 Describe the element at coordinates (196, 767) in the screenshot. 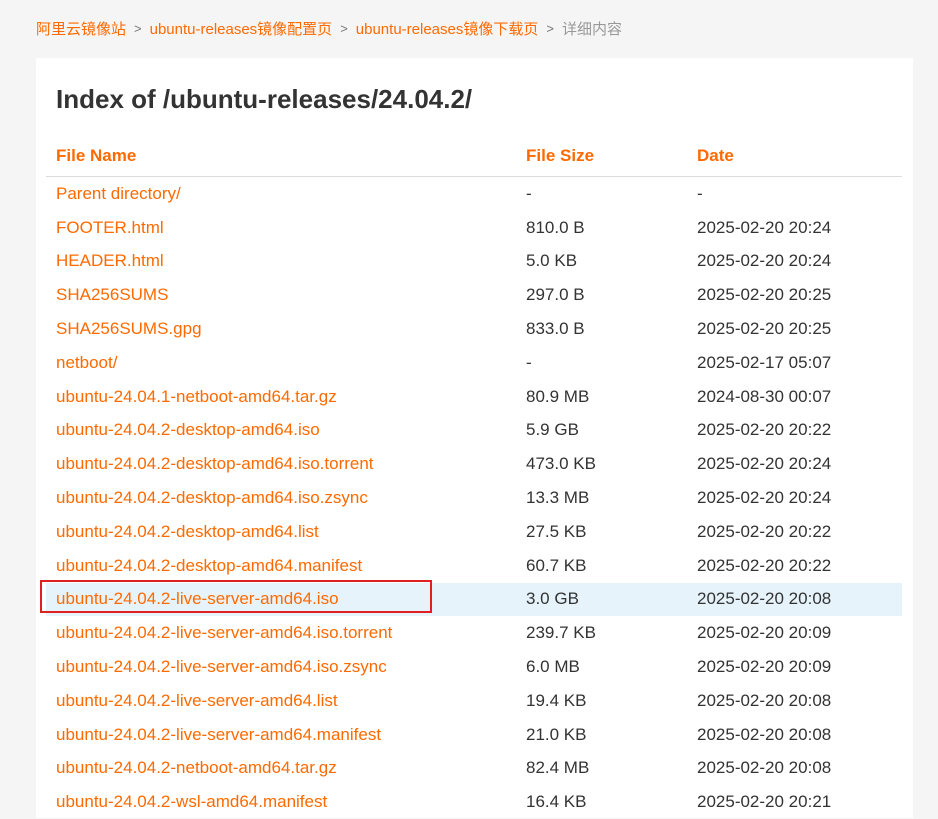

I see `file-link: ubuntu-24.04.2-netboot-amd64.tar.gz` at that location.